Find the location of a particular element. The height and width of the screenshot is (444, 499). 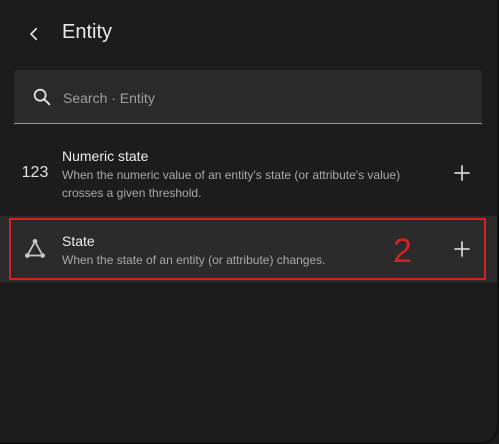

chevron-left-icon is located at coordinates (34, 34).